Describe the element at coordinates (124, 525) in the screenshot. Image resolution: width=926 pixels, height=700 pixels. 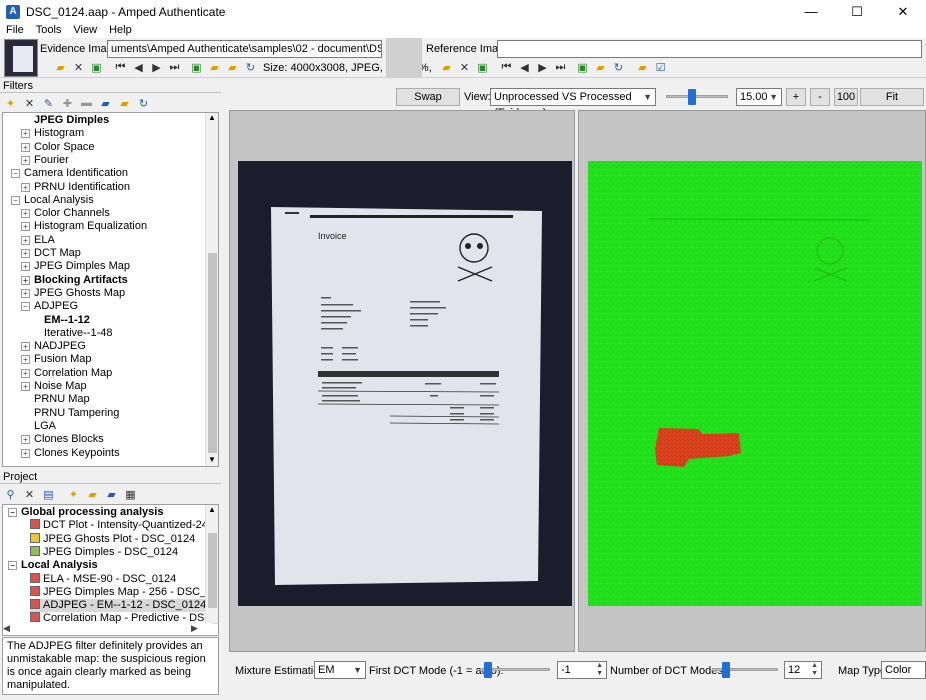
I see `project-tree-item: DCT Plot - Intensity-Quantized-24 - DSC_` at that location.